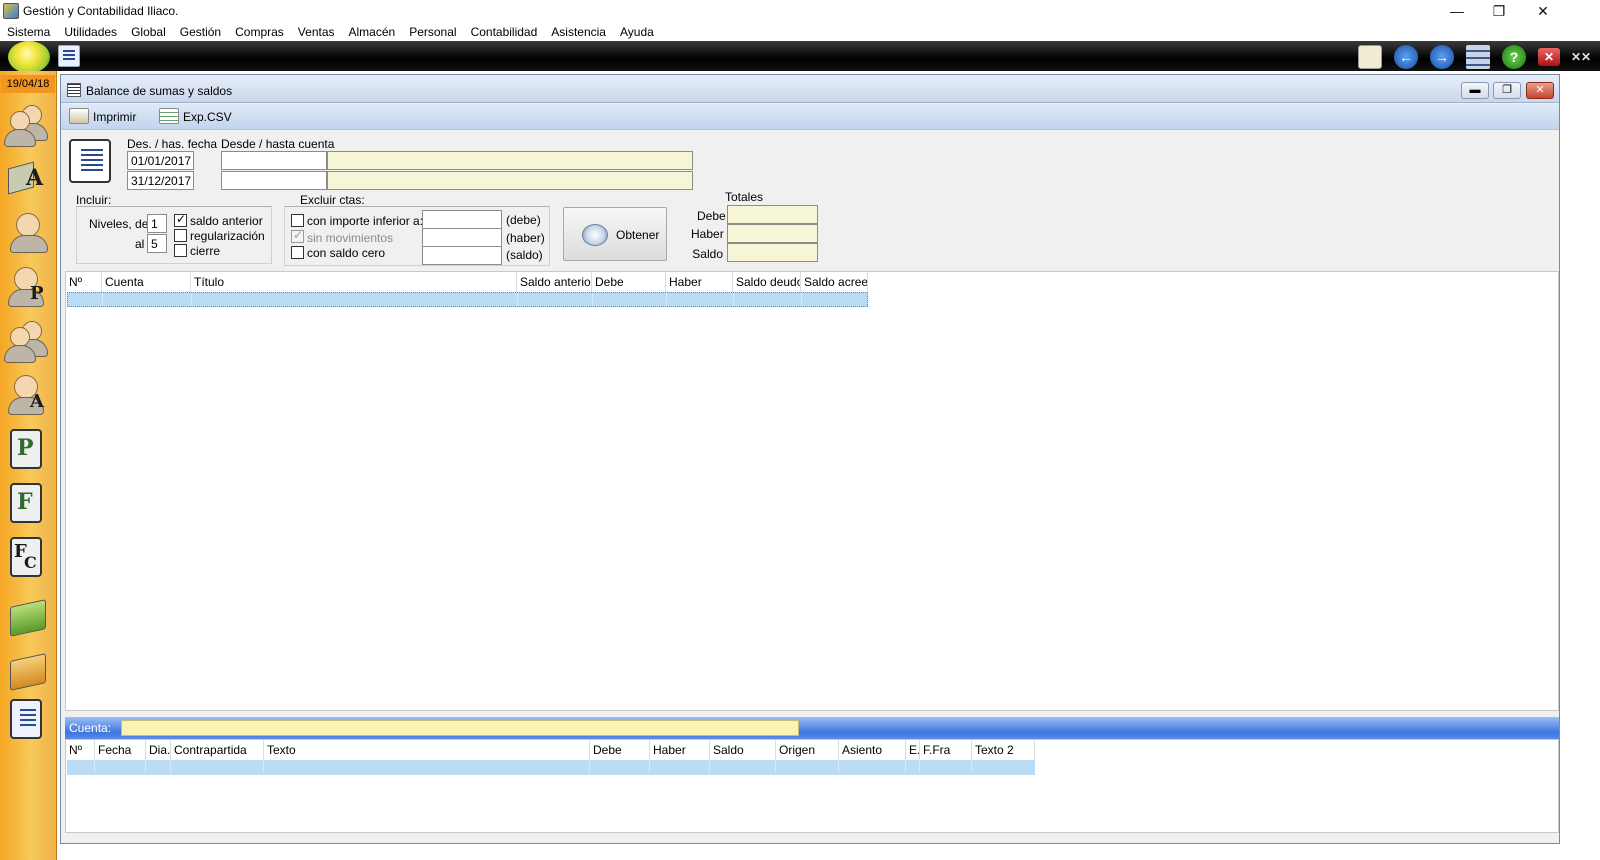 This screenshot has width=1600, height=860. I want to click on menu-personal: Personal, so click(432, 30).